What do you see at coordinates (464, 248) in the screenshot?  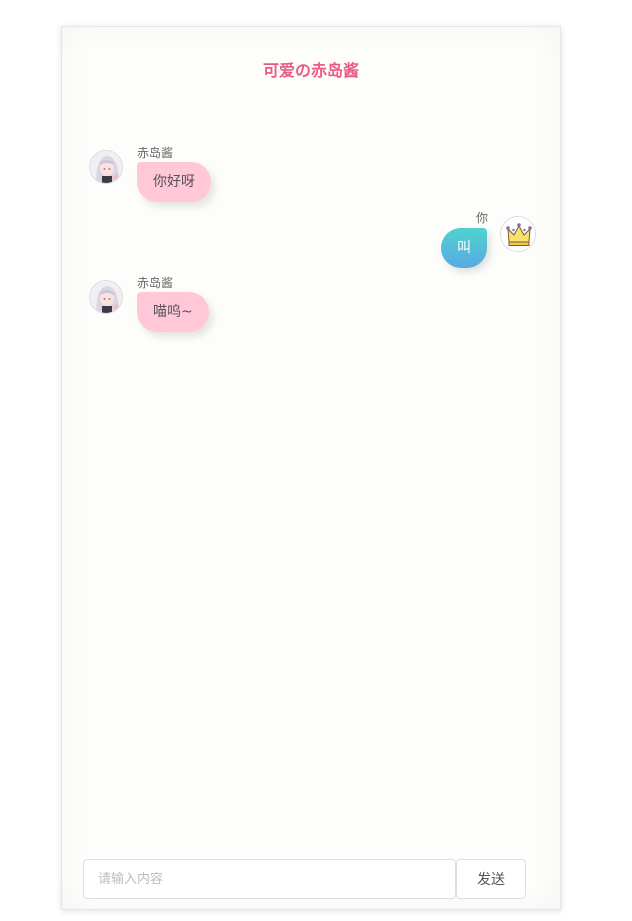 I see `message-bubble: 叫` at bounding box center [464, 248].